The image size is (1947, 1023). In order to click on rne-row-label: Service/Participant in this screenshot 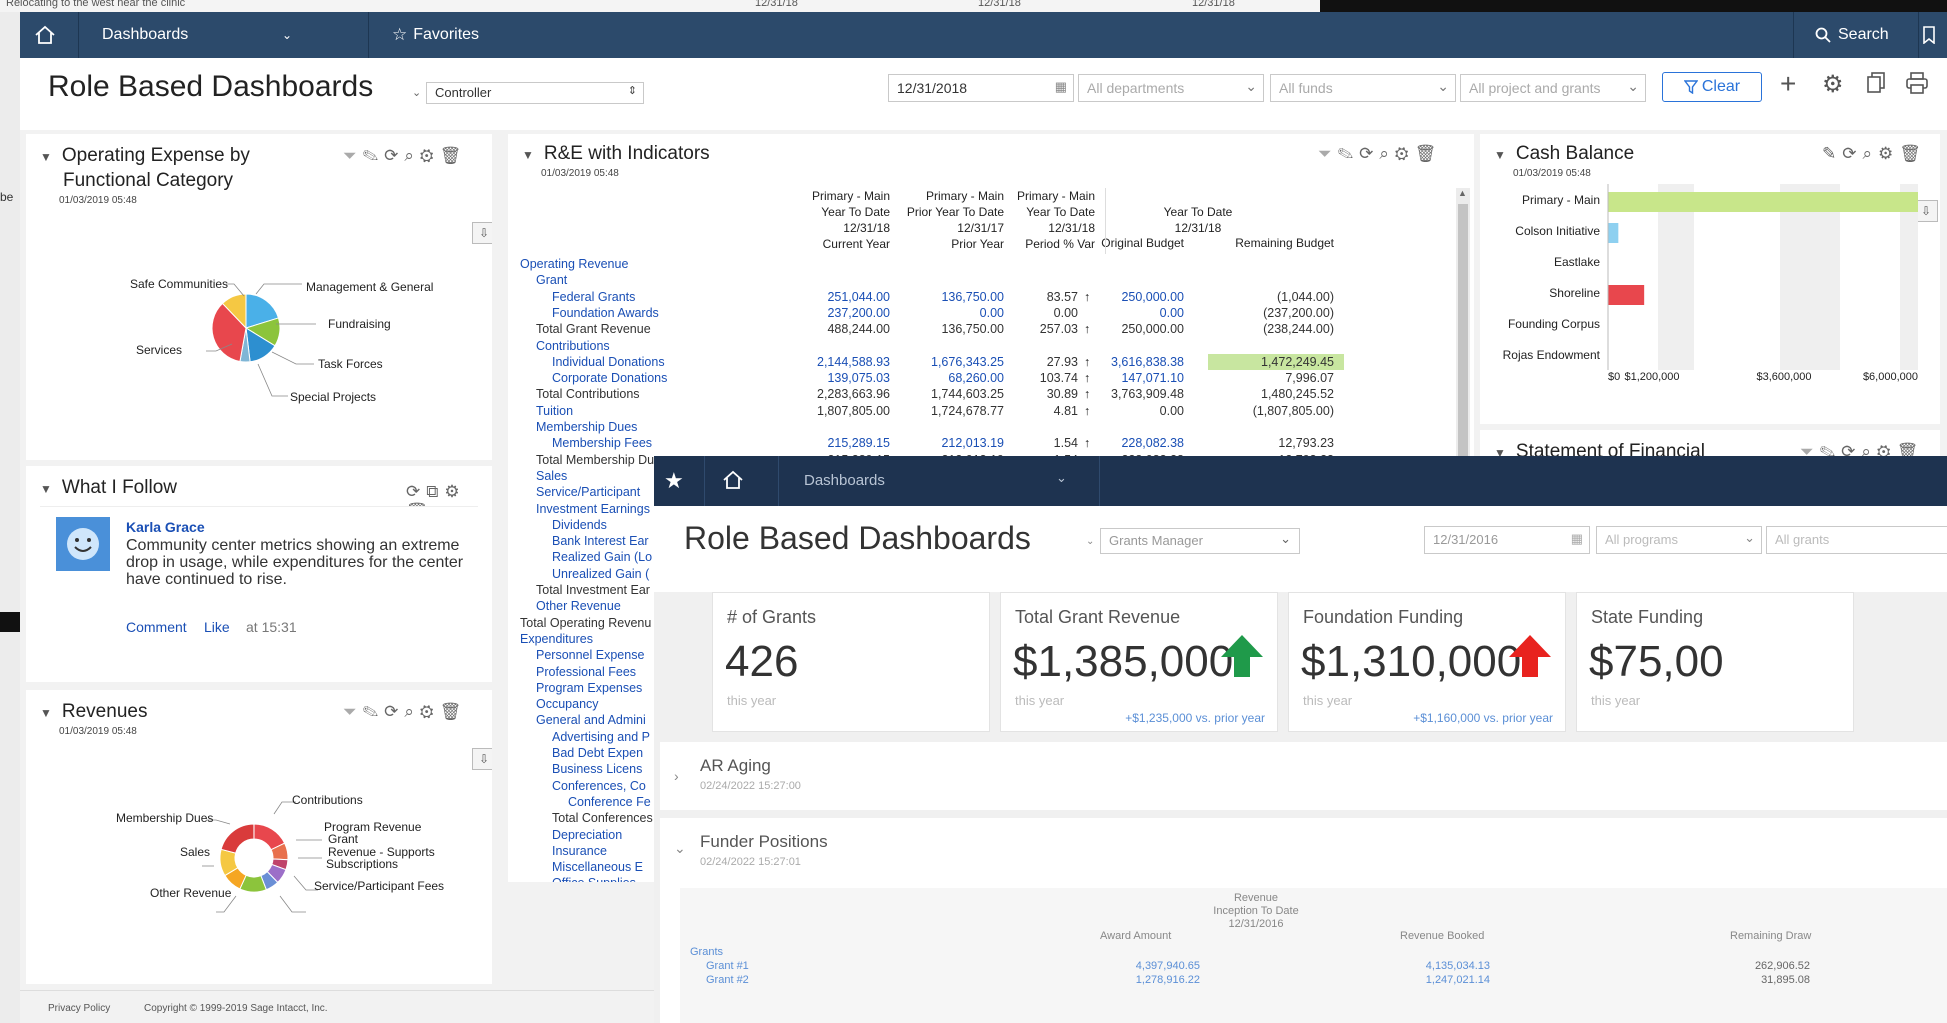, I will do `click(588, 492)`.